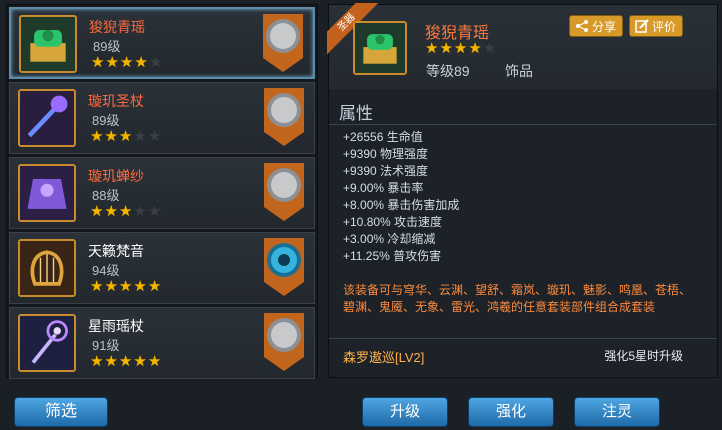  I want to click on list-item: 璇玑蝉纱 88级 ★★★★★, so click(162, 193).